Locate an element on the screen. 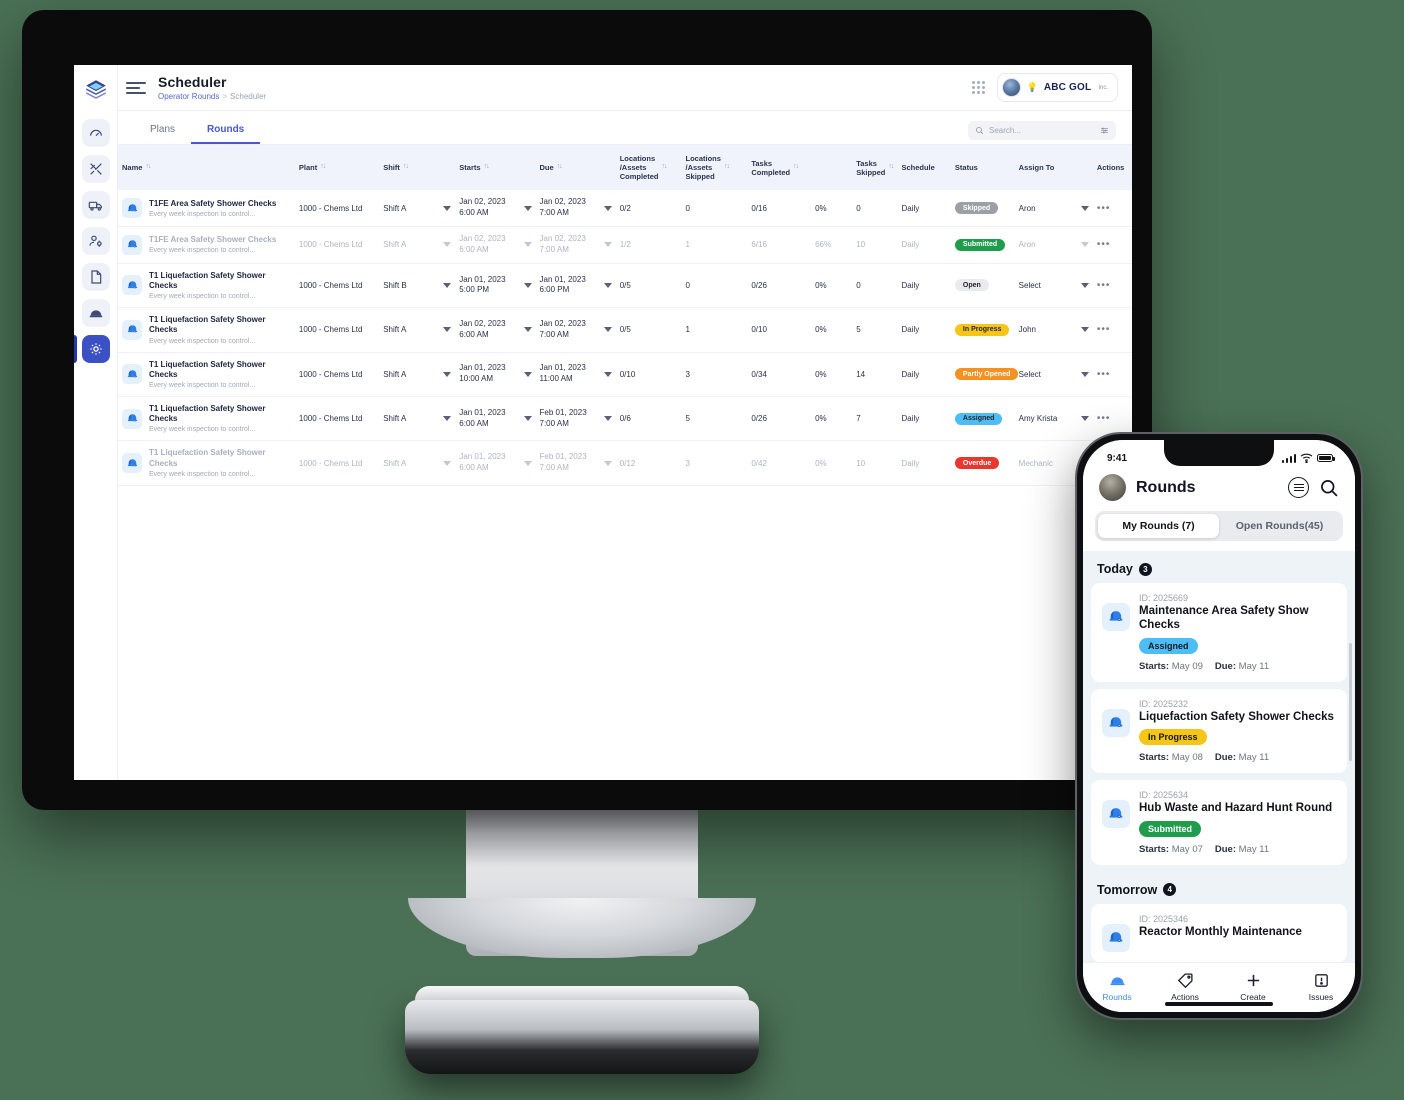 This screenshot has width=1404, height=1100. cell-tasks-percent: 0% is located at coordinates (832, 419).